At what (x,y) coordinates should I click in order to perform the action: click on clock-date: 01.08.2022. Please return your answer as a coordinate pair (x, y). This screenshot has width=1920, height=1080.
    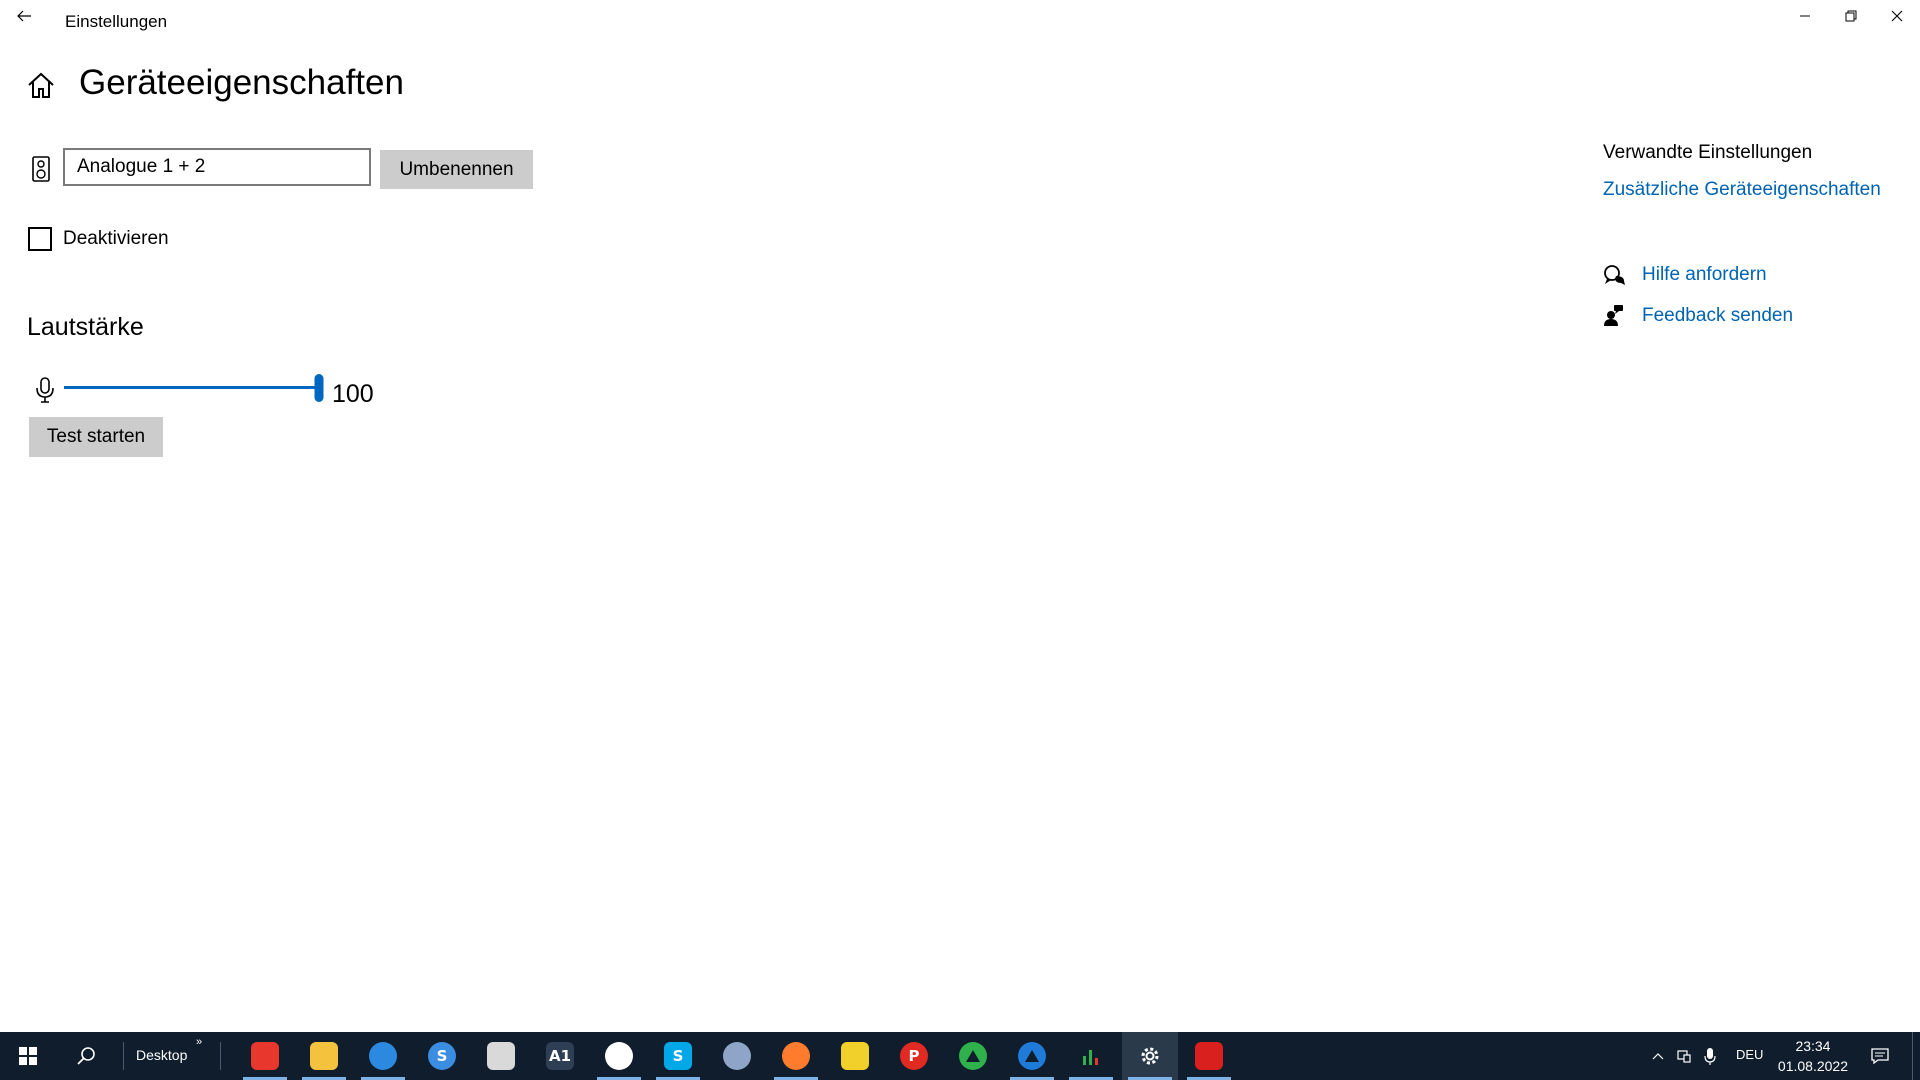
    Looking at the image, I should click on (1812, 1066).